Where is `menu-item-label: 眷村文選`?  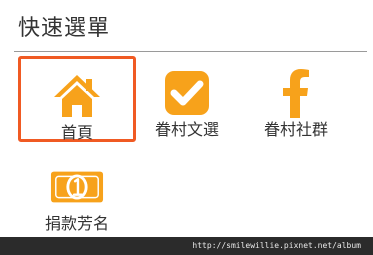
menu-item-label: 眷村文選 is located at coordinates (186, 129).